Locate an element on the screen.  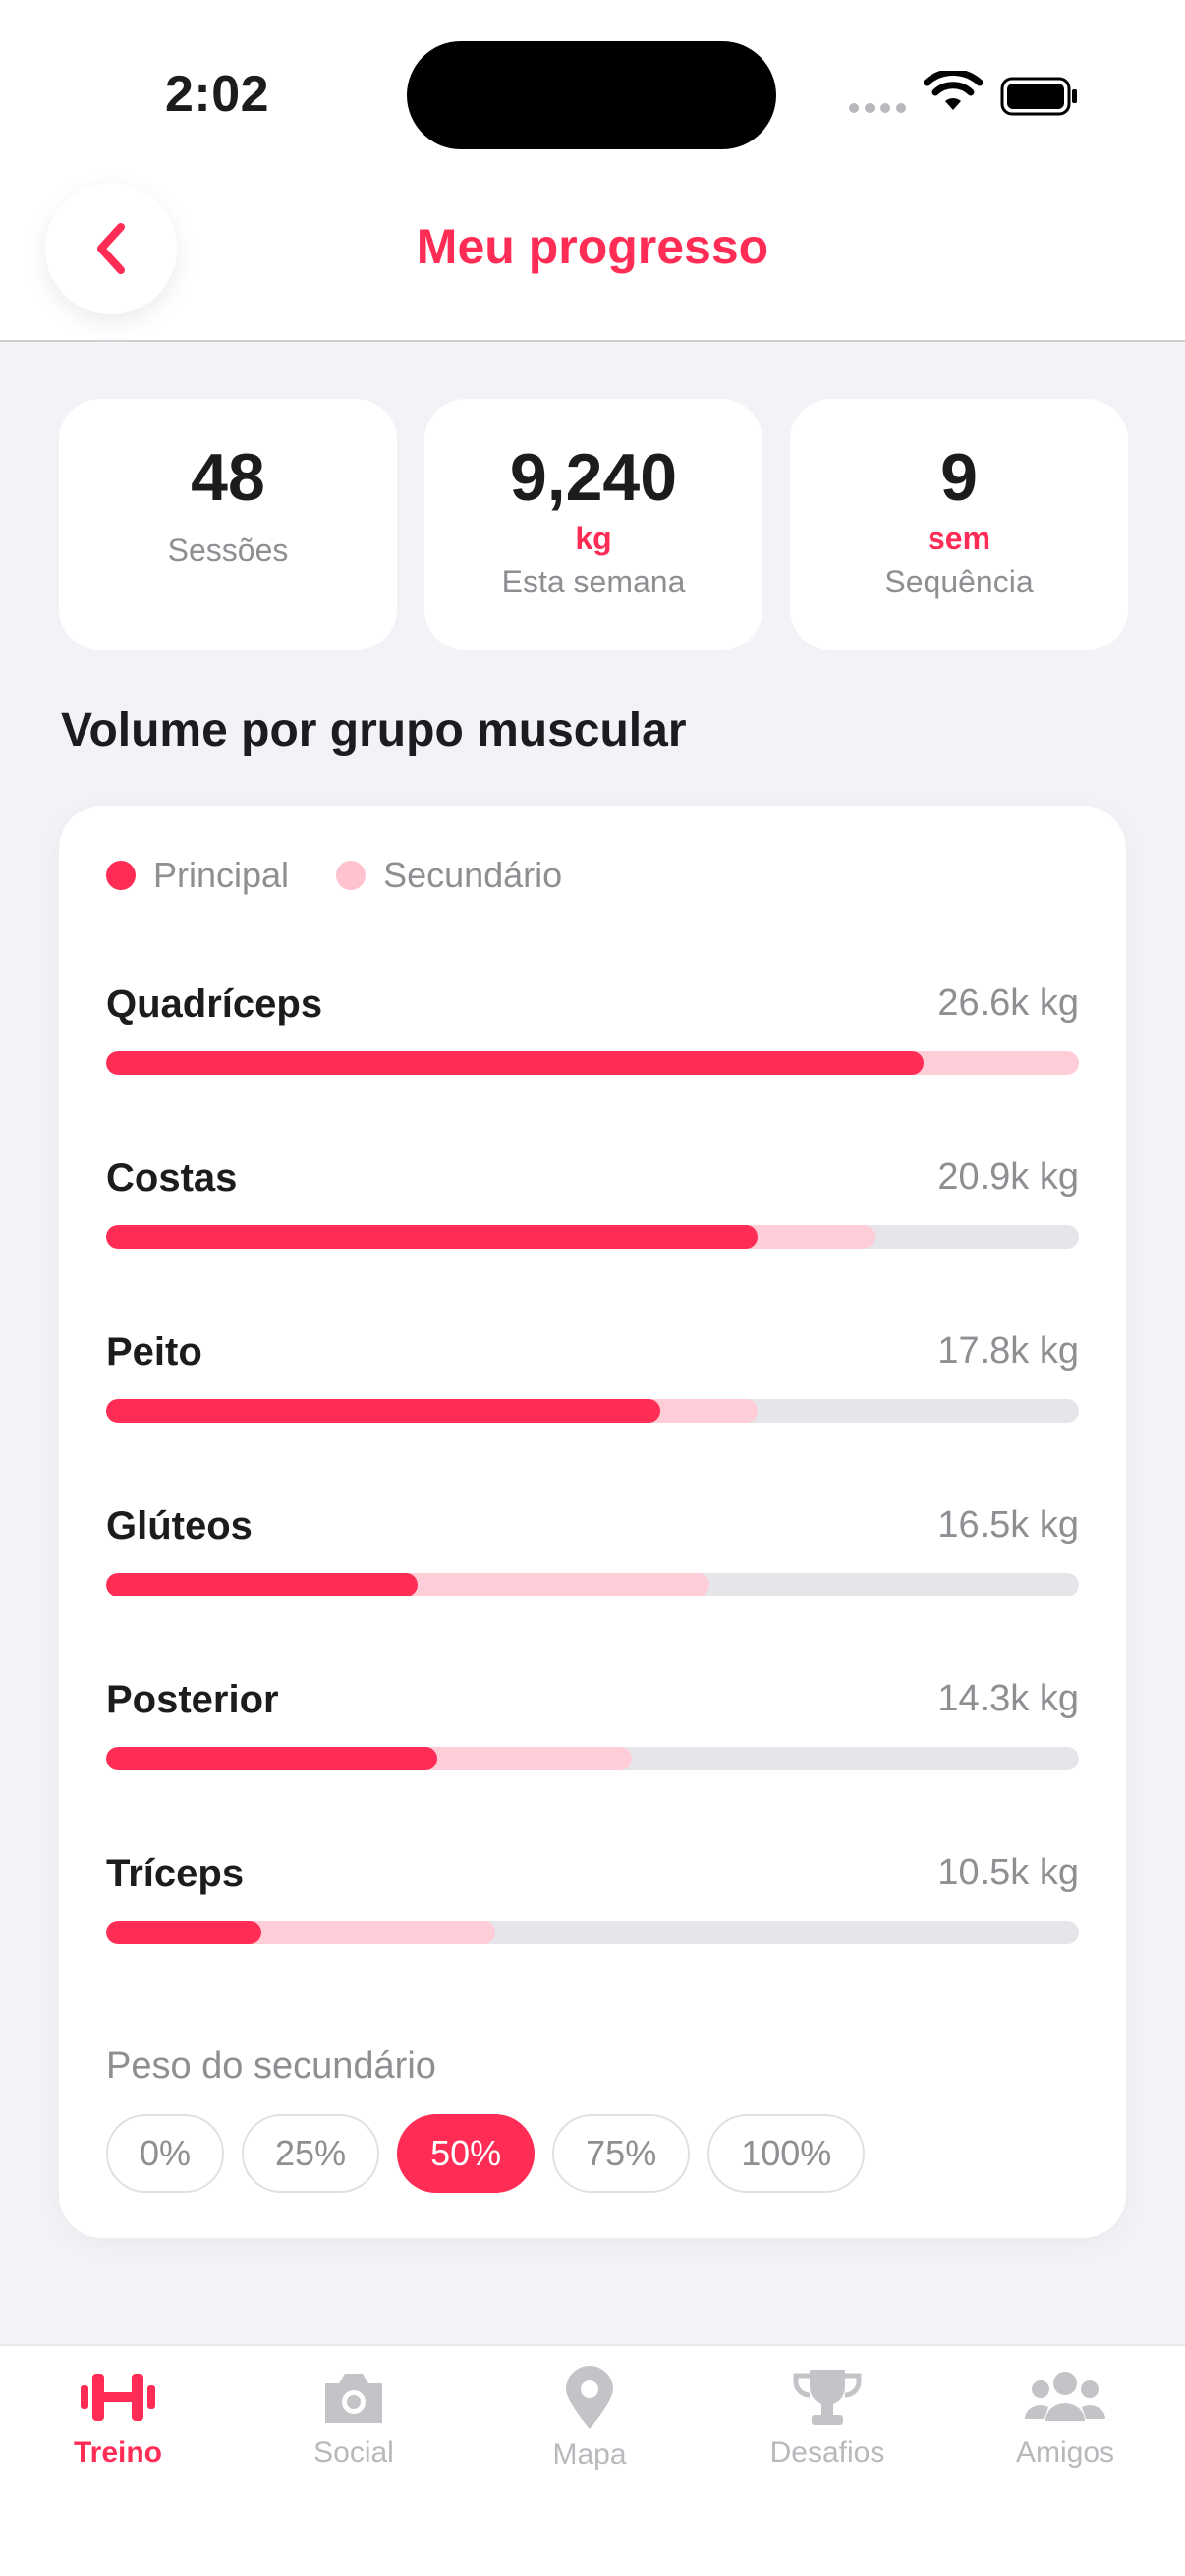
map-pin-icon is located at coordinates (590, 2397).